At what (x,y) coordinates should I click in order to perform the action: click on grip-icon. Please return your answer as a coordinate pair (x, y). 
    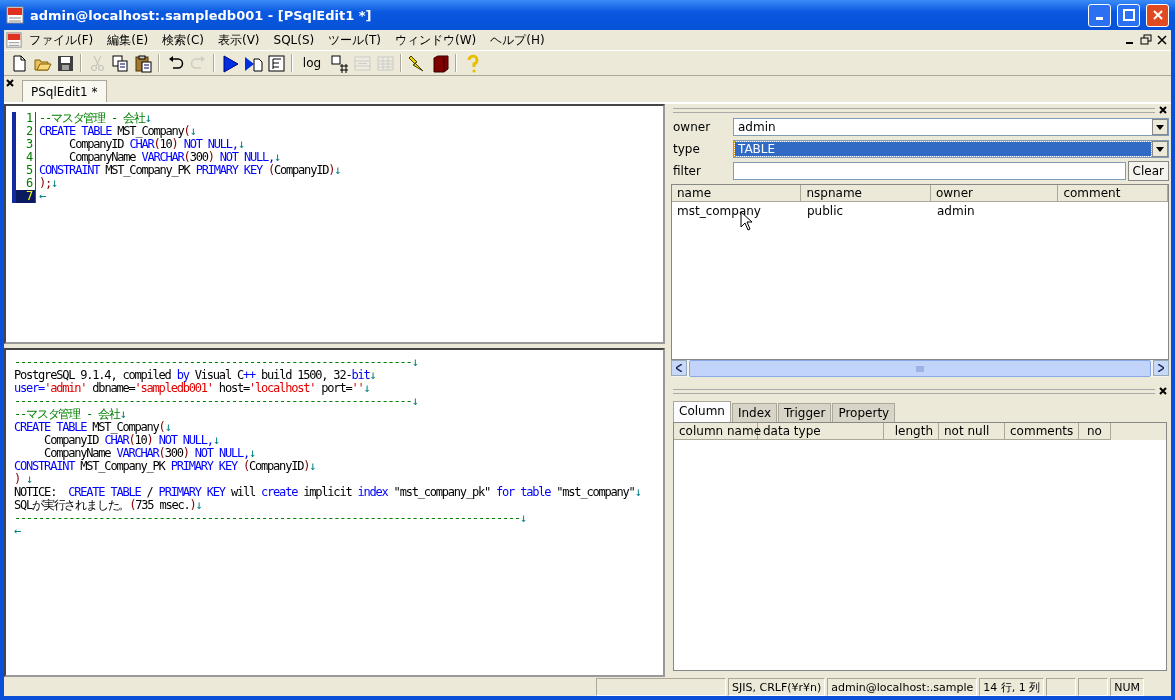
    Looking at the image, I should click on (920, 368).